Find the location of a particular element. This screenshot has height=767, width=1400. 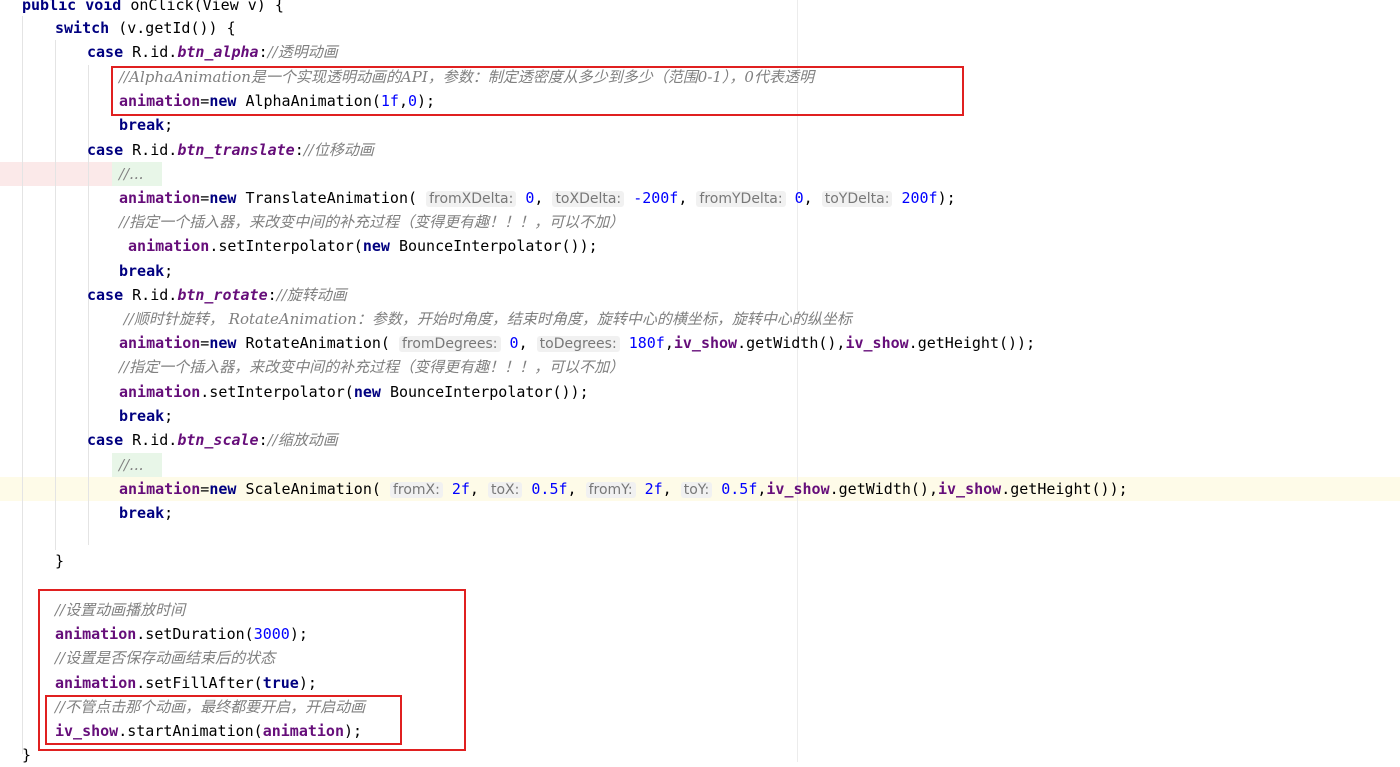

code-text: onClick(View v) { is located at coordinates (207, 7).